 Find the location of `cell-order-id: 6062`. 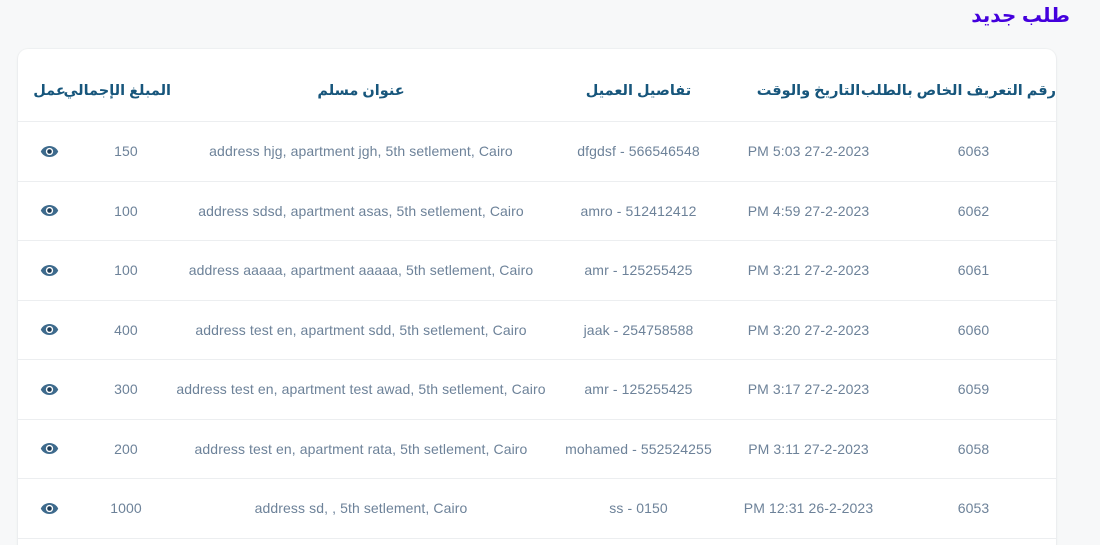

cell-order-id: 6062 is located at coordinates (973, 210).